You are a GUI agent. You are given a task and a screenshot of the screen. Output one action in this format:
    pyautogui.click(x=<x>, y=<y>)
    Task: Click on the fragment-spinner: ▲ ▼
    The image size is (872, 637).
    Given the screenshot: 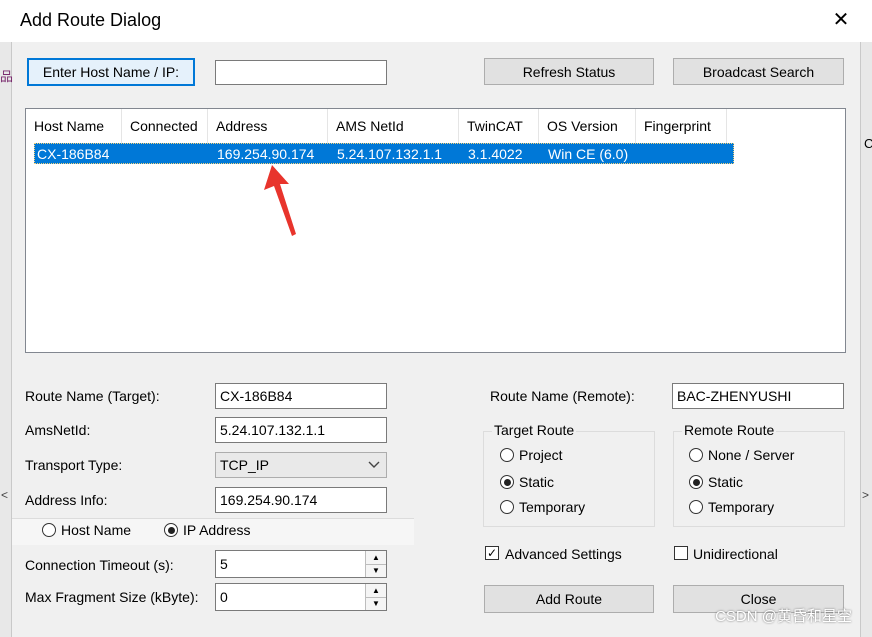 What is the action you would take?
    pyautogui.click(x=375, y=597)
    